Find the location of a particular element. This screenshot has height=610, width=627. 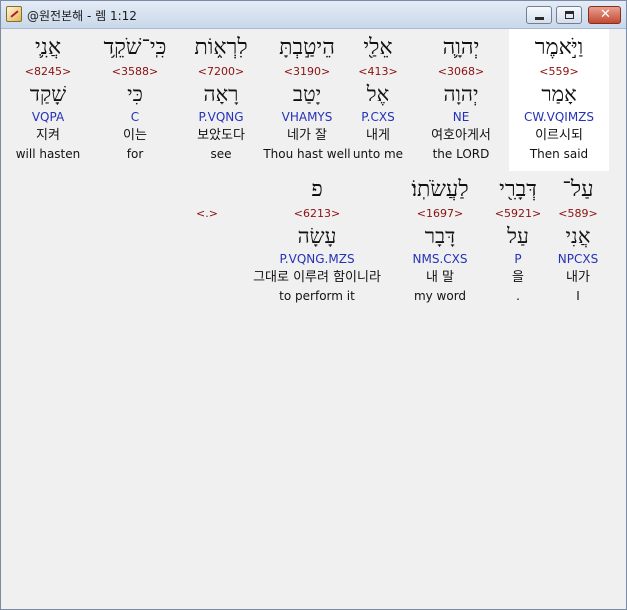

hebrew-word is located at coordinates (207, 190).